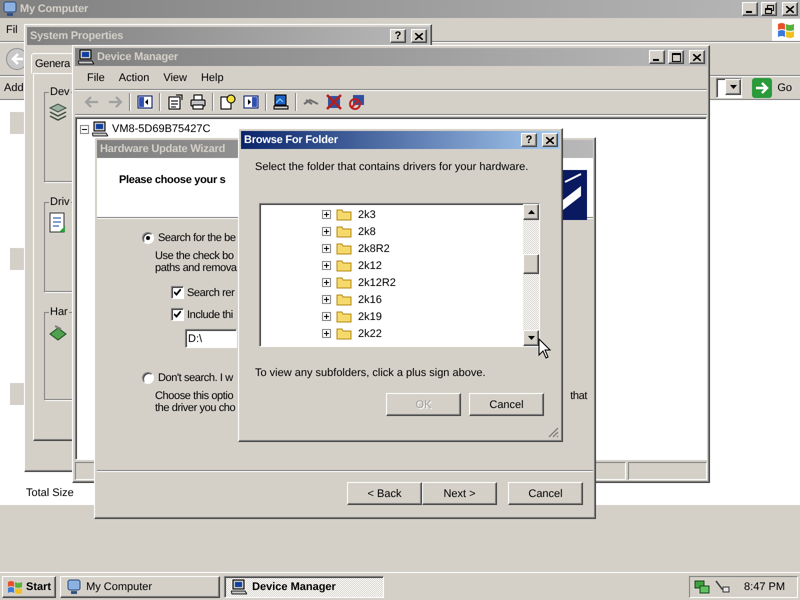  Describe the element at coordinates (210, 314) in the screenshot. I see `checkbox-label: Include thi` at that location.